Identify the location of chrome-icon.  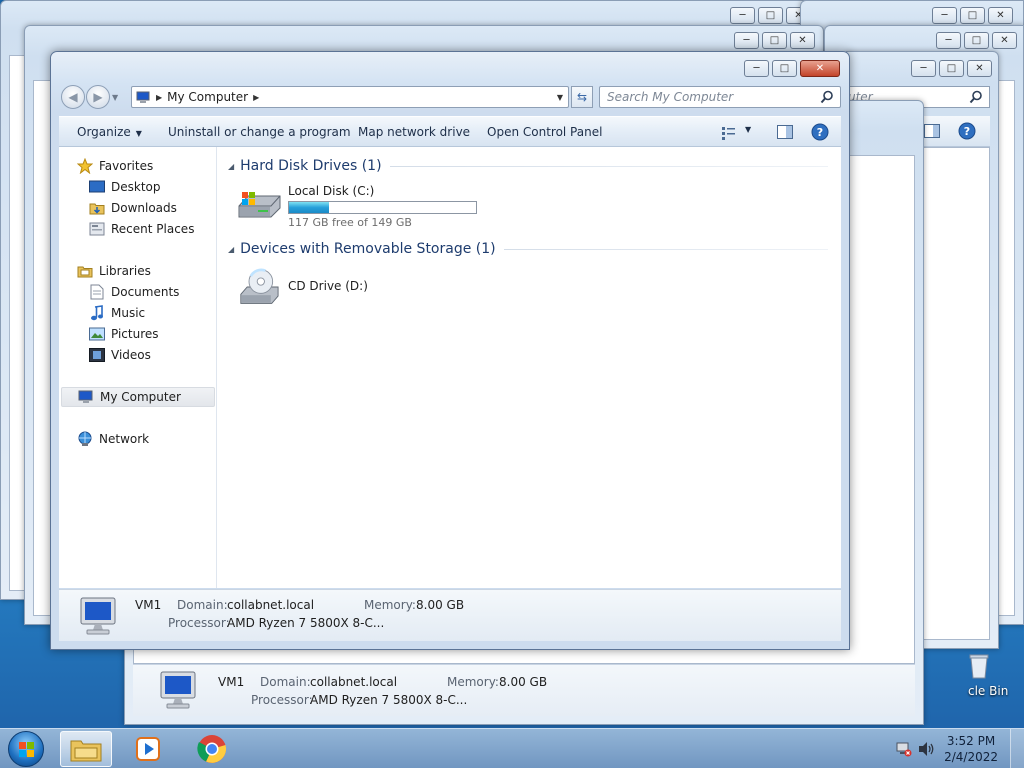
(212, 749).